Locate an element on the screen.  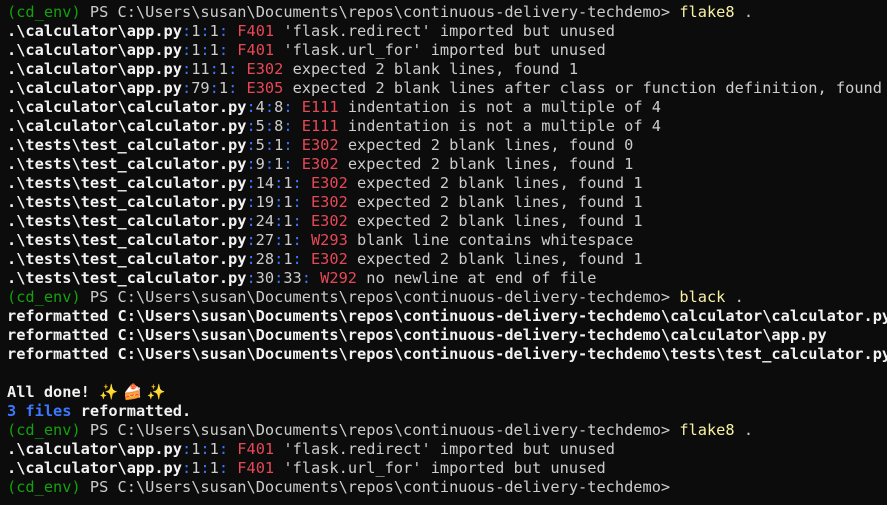
lint-line-number: 19 is located at coordinates (265, 202).